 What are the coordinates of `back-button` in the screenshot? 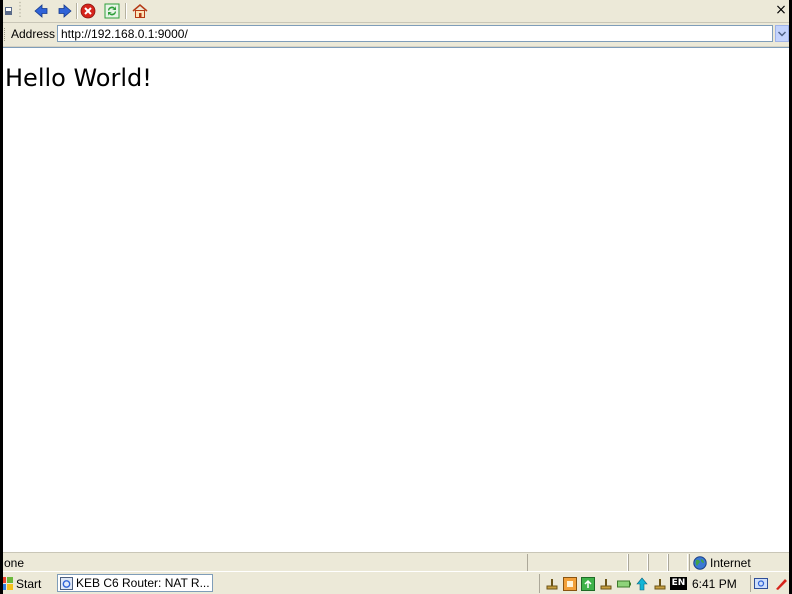 It's located at (41, 10).